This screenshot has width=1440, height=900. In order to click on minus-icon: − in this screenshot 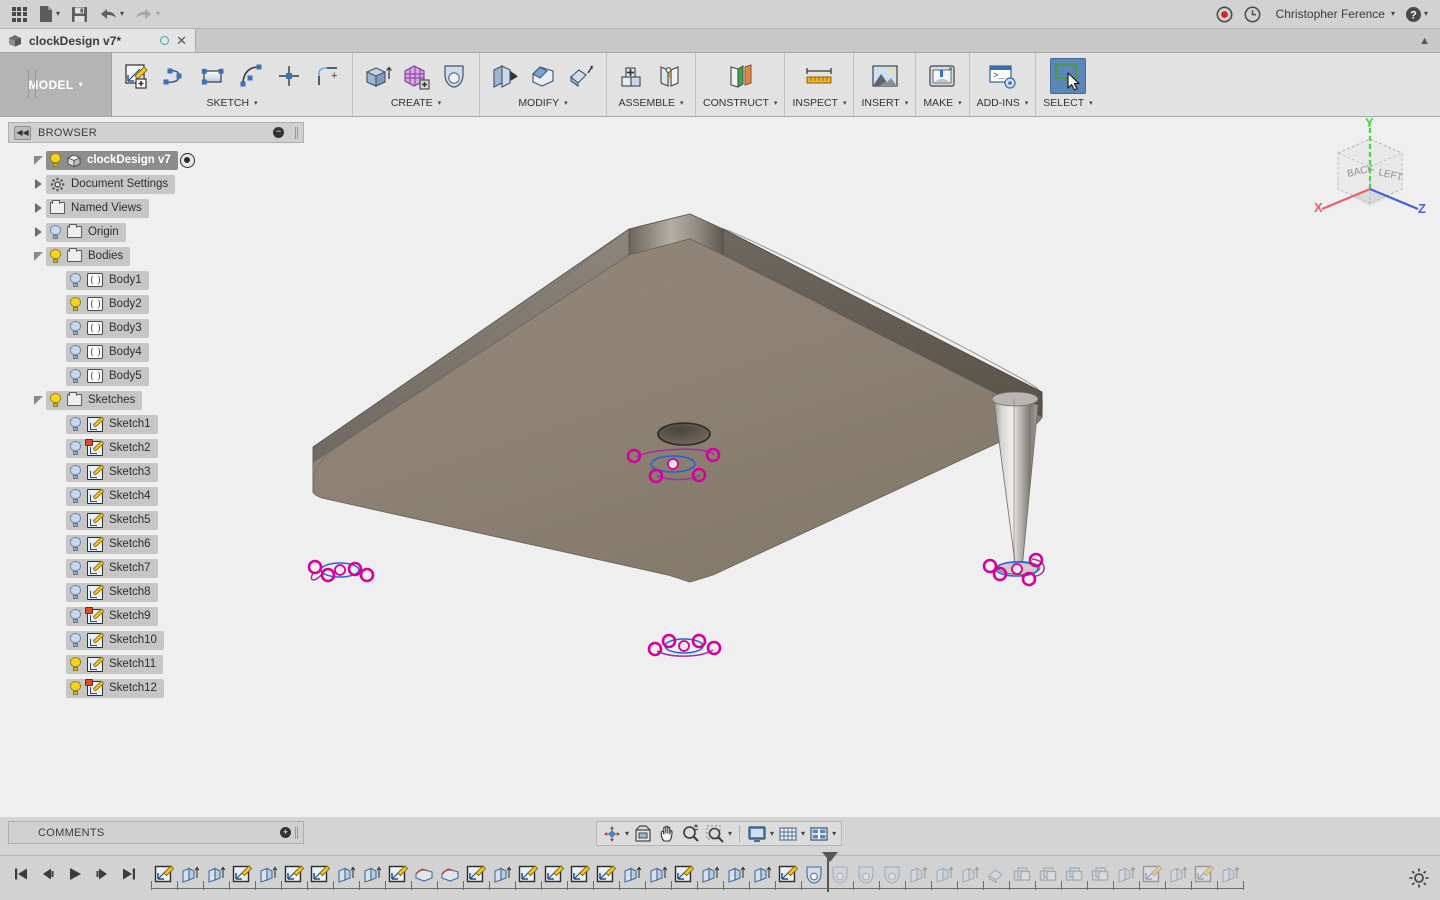, I will do `click(278, 132)`.